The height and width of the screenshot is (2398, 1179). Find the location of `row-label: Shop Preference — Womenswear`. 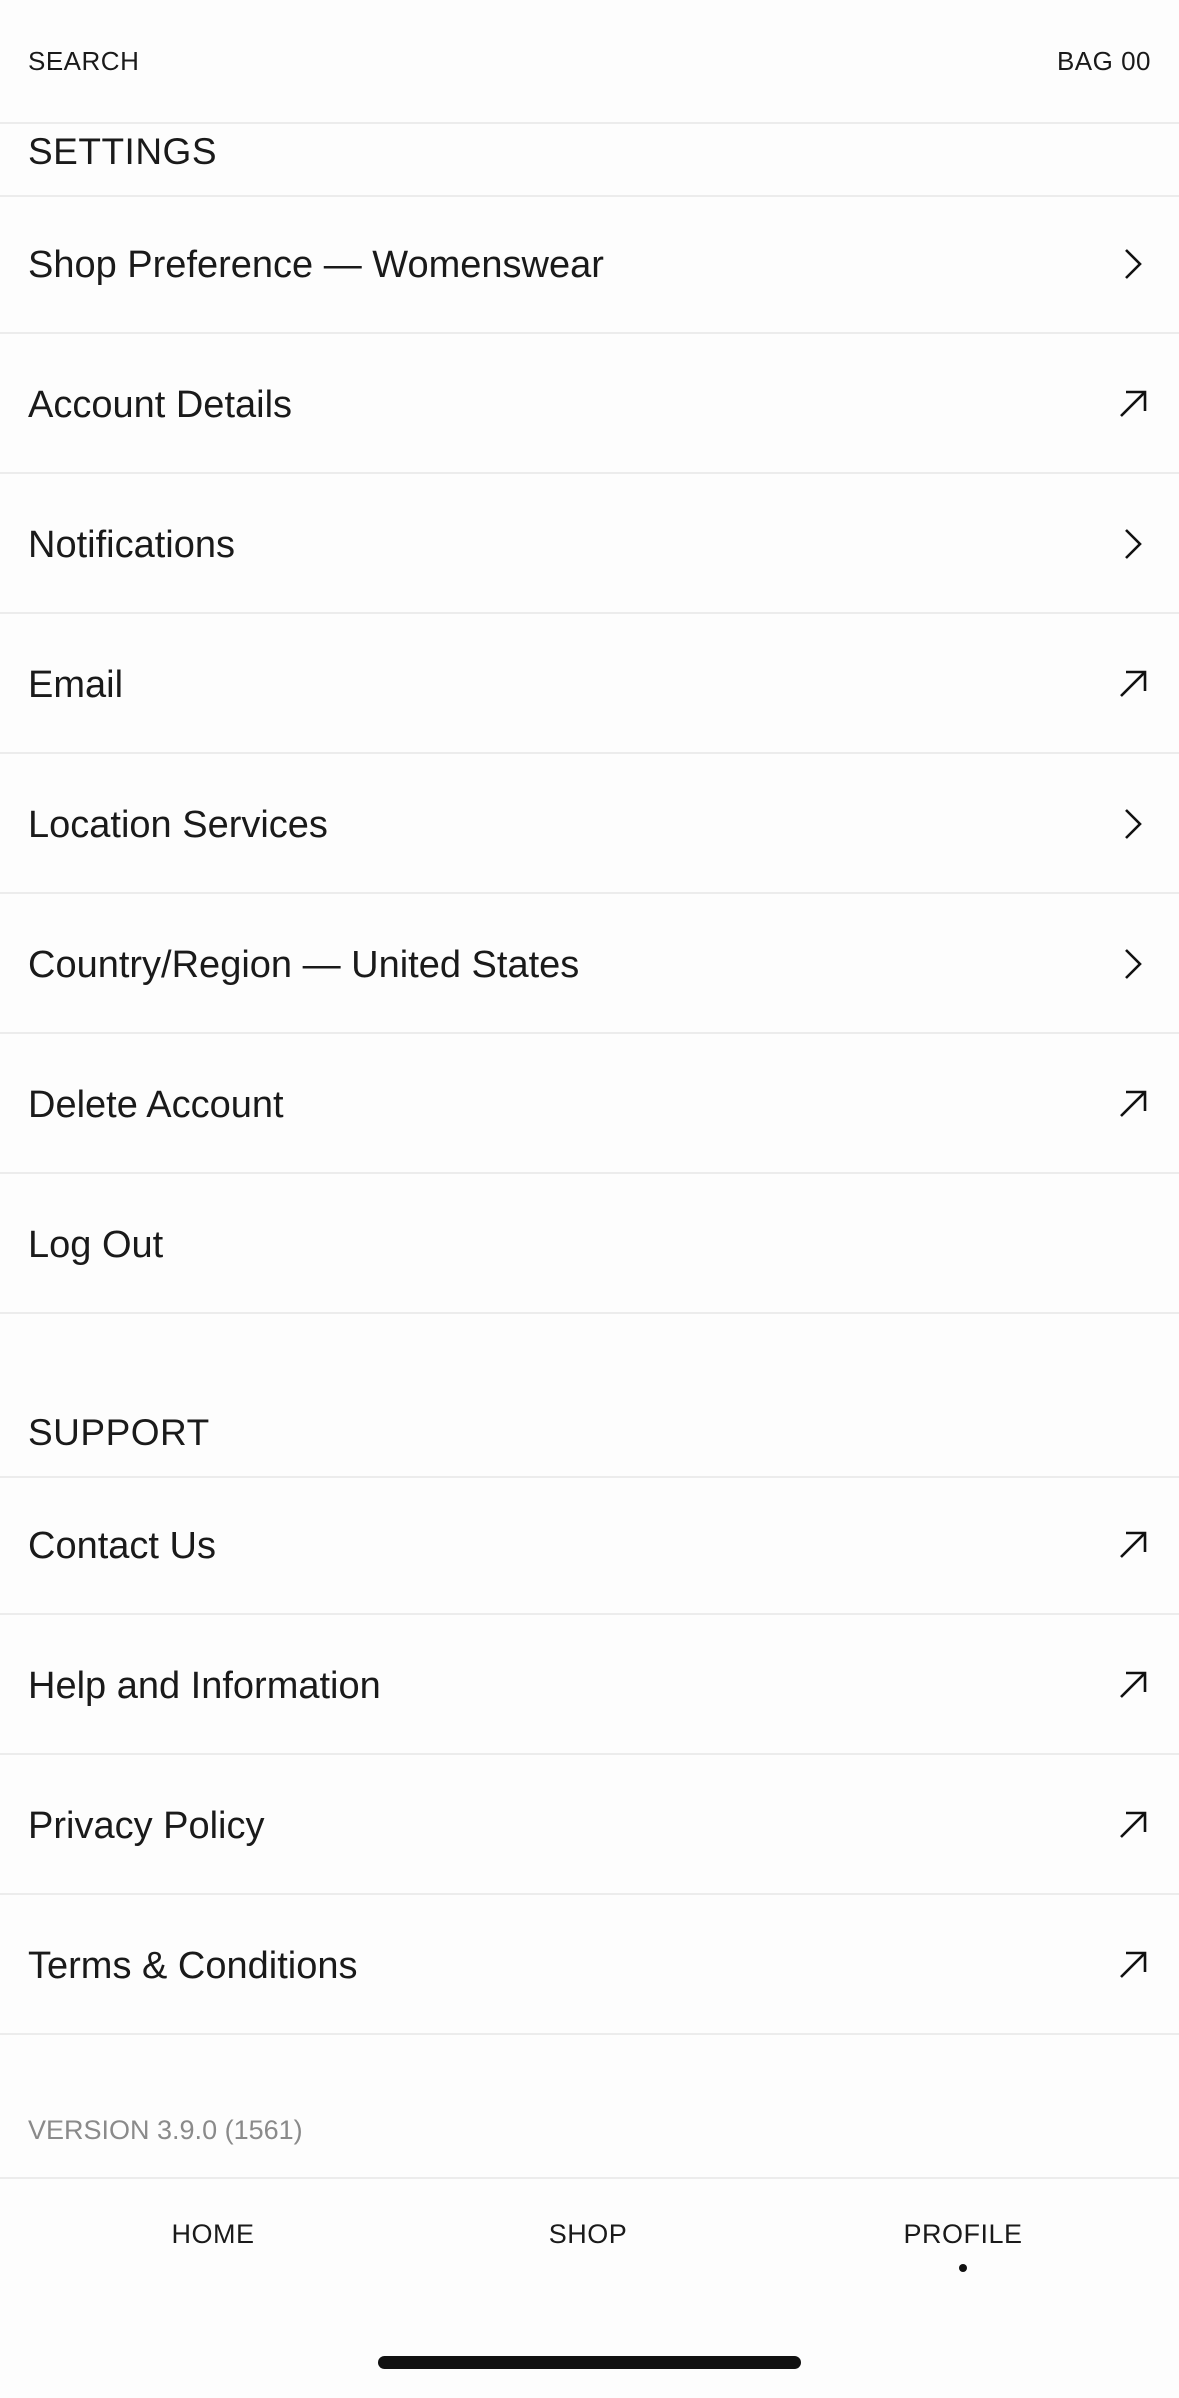

row-label: Shop Preference — Womenswear is located at coordinates (316, 265).